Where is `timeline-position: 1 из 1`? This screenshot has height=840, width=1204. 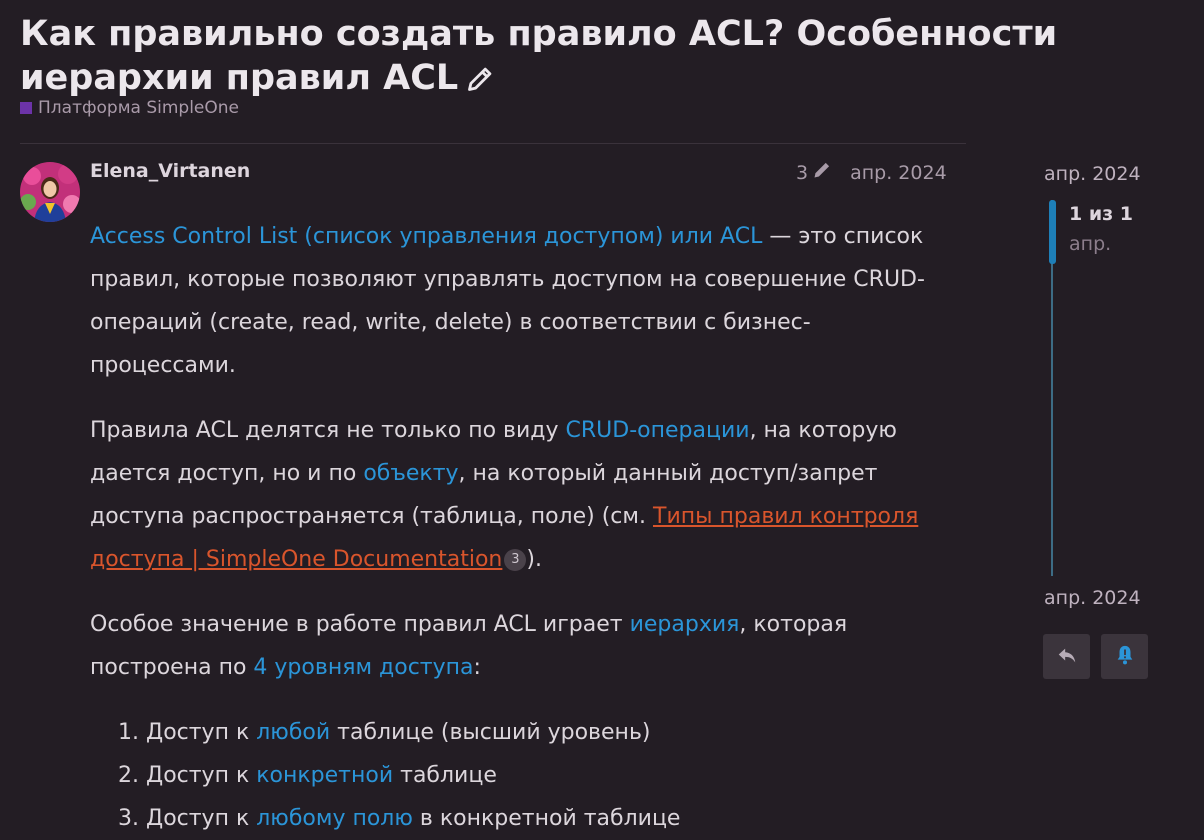
timeline-position: 1 из 1 is located at coordinates (1101, 214).